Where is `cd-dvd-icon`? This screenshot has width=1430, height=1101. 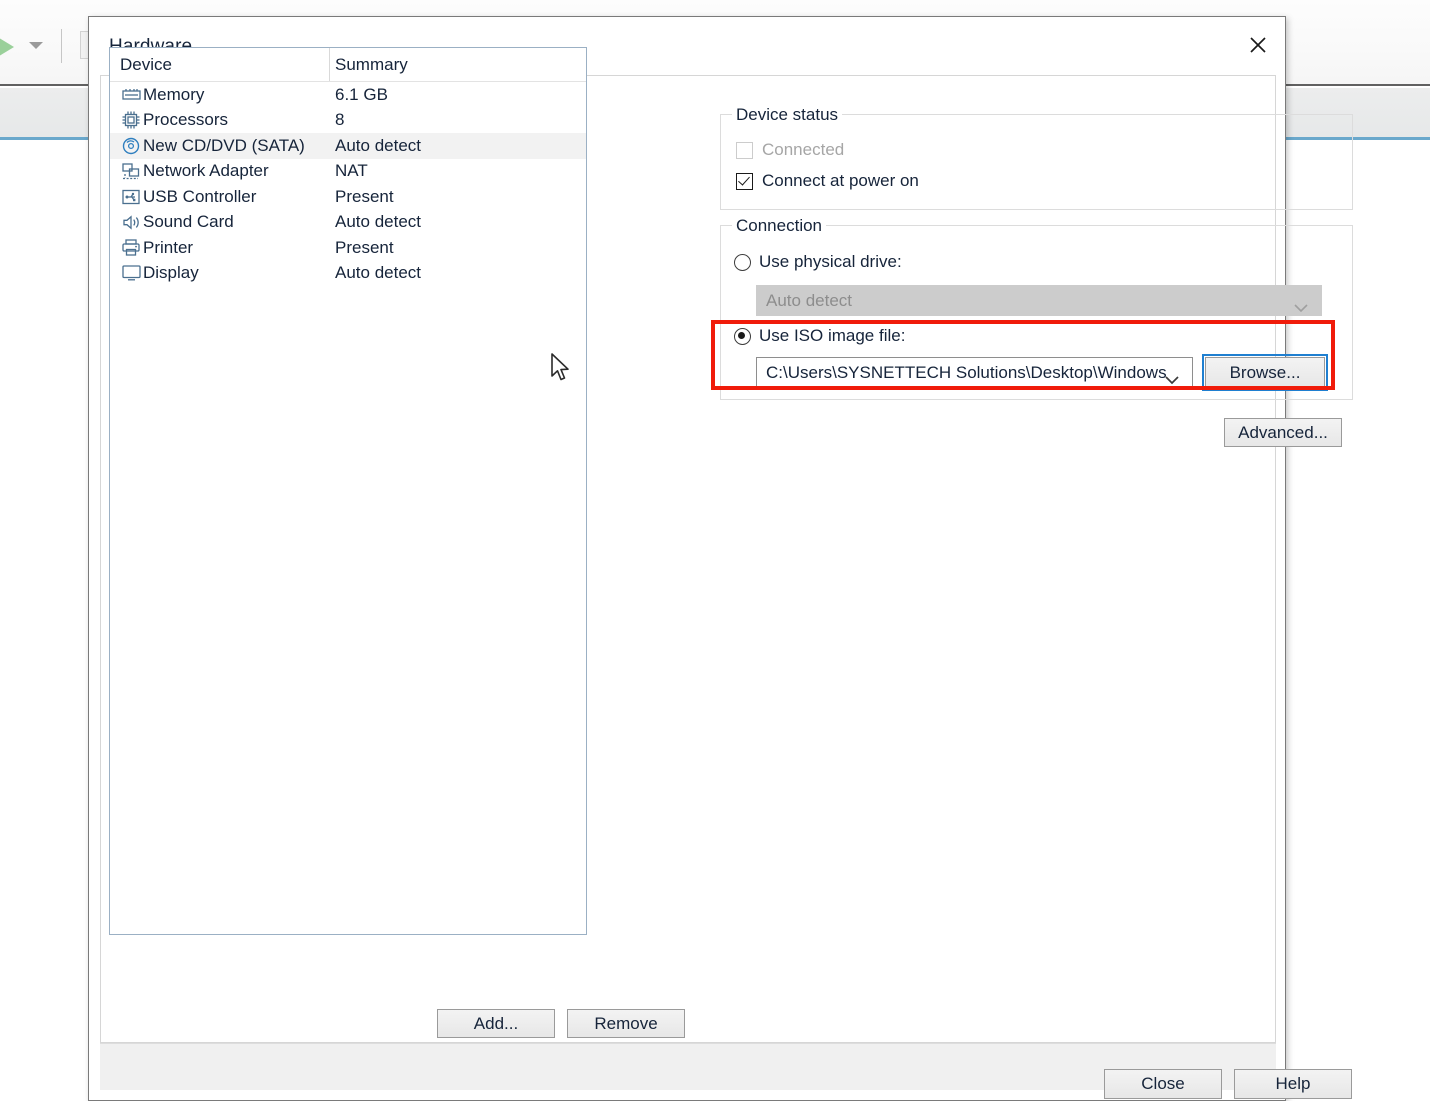
cd-dvd-icon is located at coordinates (131, 146).